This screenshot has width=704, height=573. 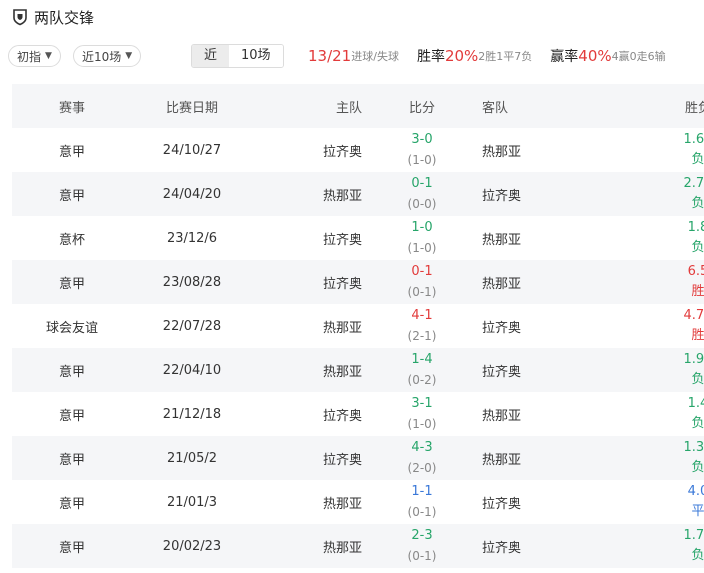 What do you see at coordinates (430, 57) in the screenshot?
I see `winrate-label: 胜率` at bounding box center [430, 57].